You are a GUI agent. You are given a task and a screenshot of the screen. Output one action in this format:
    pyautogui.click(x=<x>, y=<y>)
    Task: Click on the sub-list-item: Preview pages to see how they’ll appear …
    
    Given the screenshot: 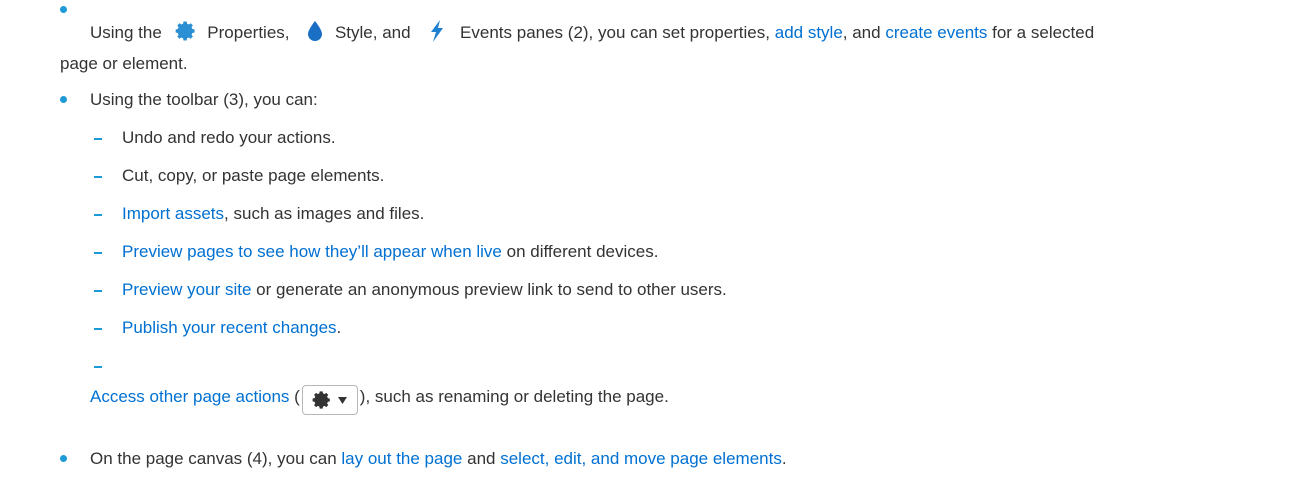 What is the action you would take?
    pyautogui.click(x=390, y=252)
    